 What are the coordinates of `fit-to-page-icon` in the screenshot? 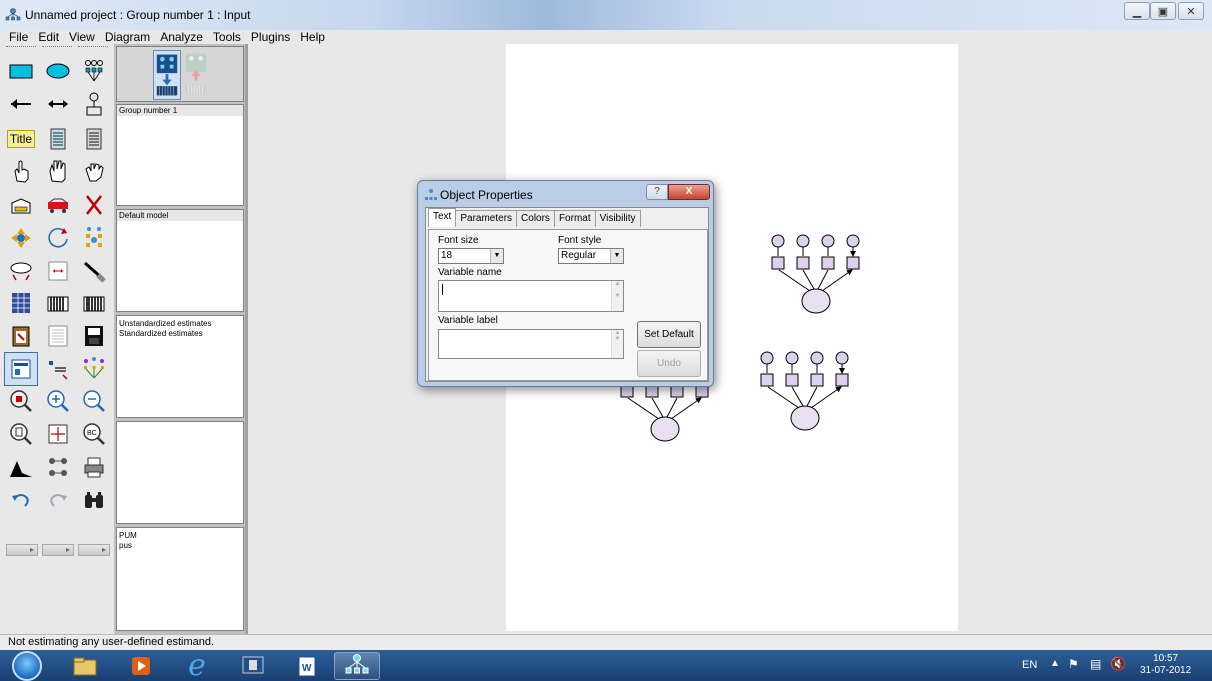 It's located at (58, 434).